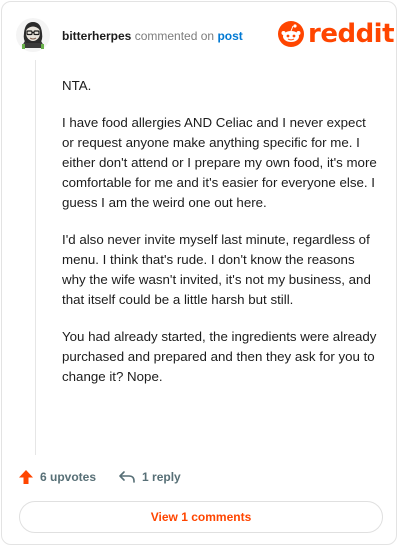 The image size is (400, 548). I want to click on view-comments-button: View 1 comments, so click(201, 517).